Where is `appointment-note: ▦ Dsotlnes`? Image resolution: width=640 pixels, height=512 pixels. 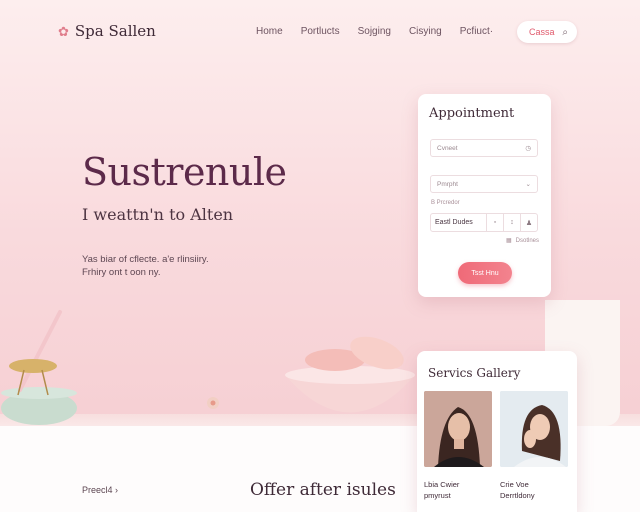 appointment-note: ▦ Dsotlnes is located at coordinates (522, 241).